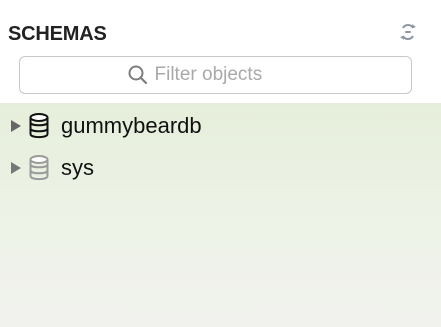 The image size is (441, 327). I want to click on schema-name: sys, so click(77, 167).